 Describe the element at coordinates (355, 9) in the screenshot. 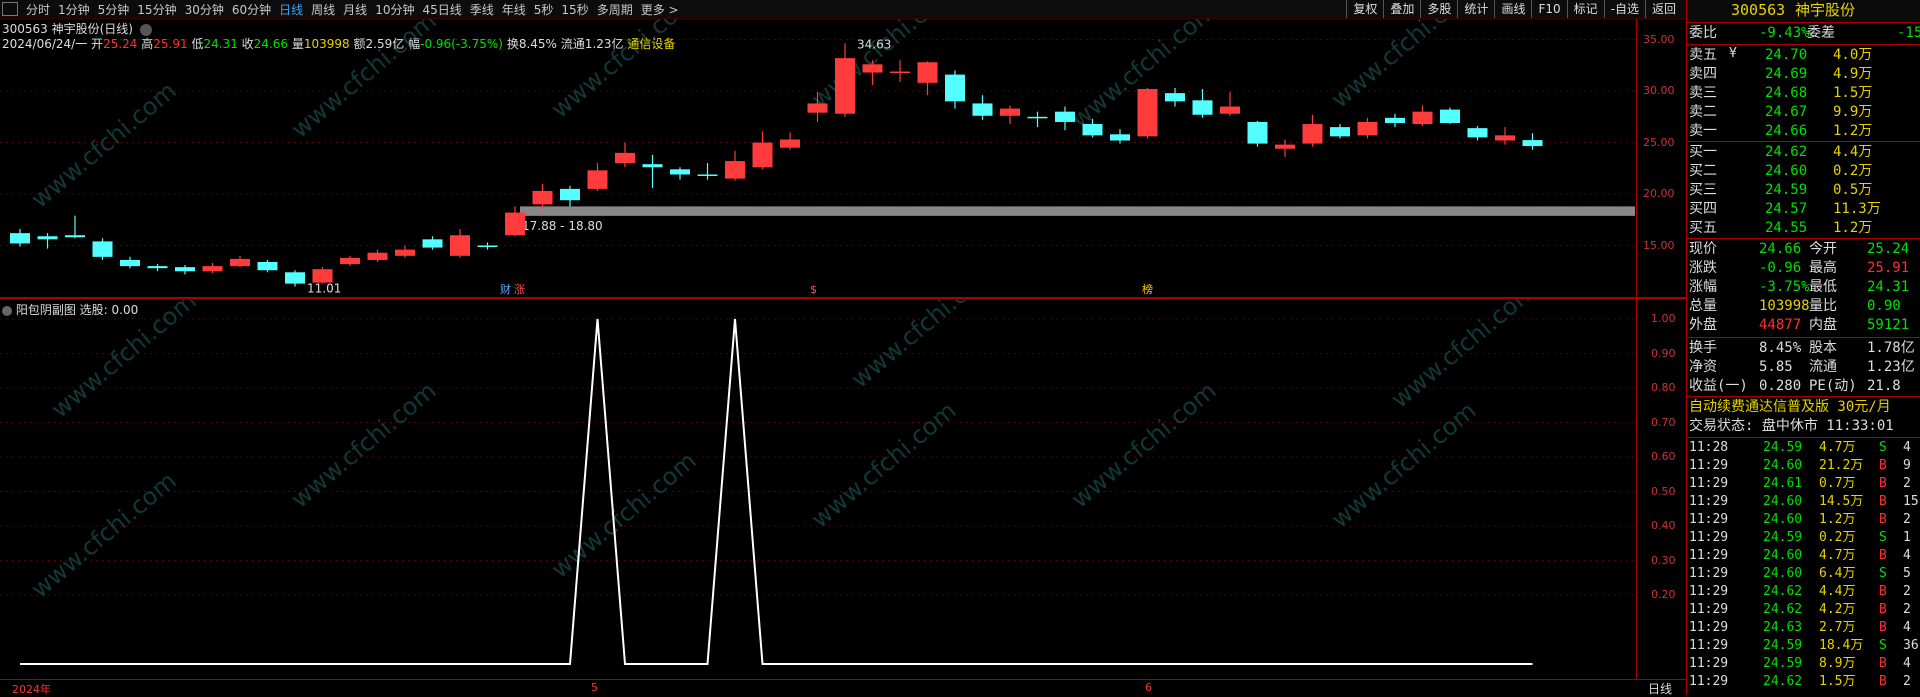

I see `period-tab-8: 月线` at that location.